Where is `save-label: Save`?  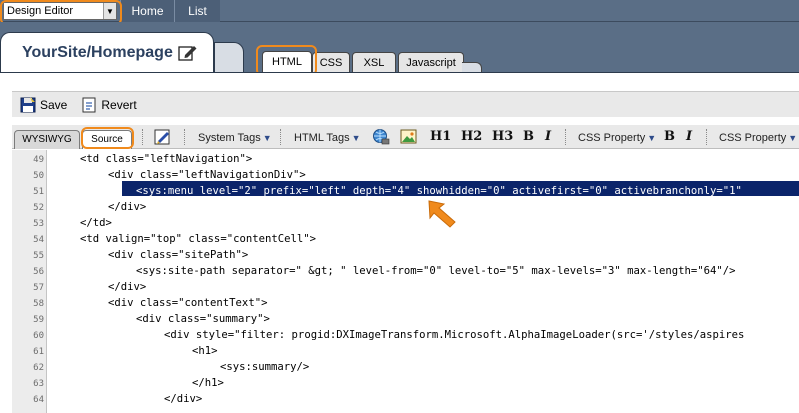
save-label: Save is located at coordinates (54, 104).